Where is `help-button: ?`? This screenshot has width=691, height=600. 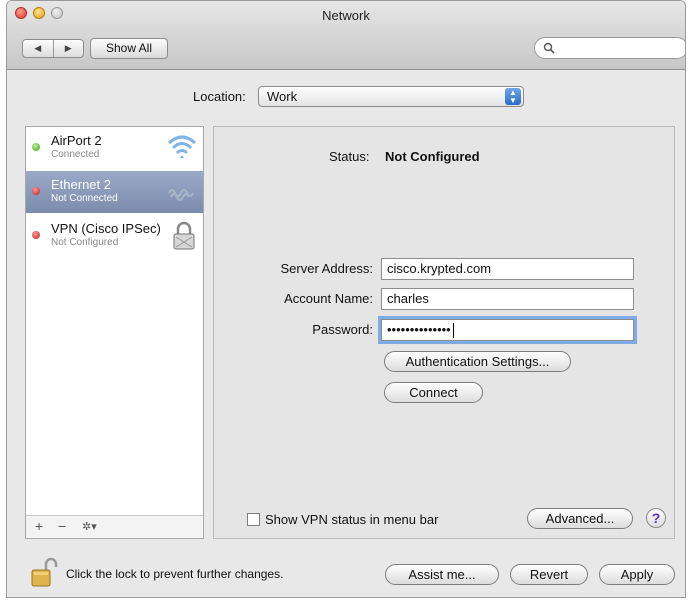
help-button: ? is located at coordinates (656, 518).